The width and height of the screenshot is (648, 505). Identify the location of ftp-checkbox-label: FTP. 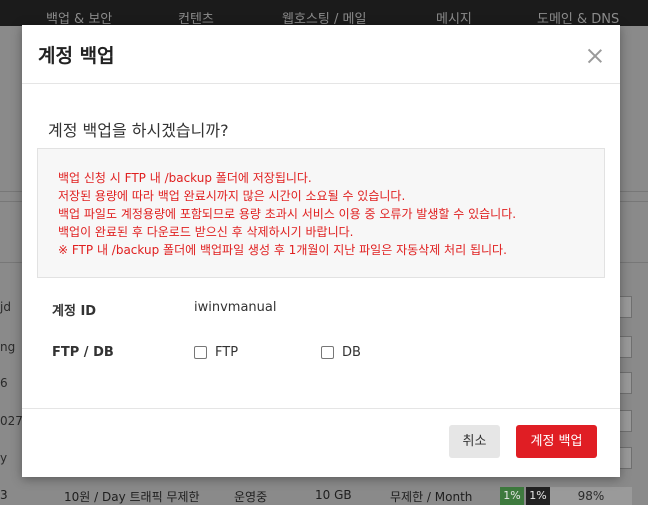
(227, 352).